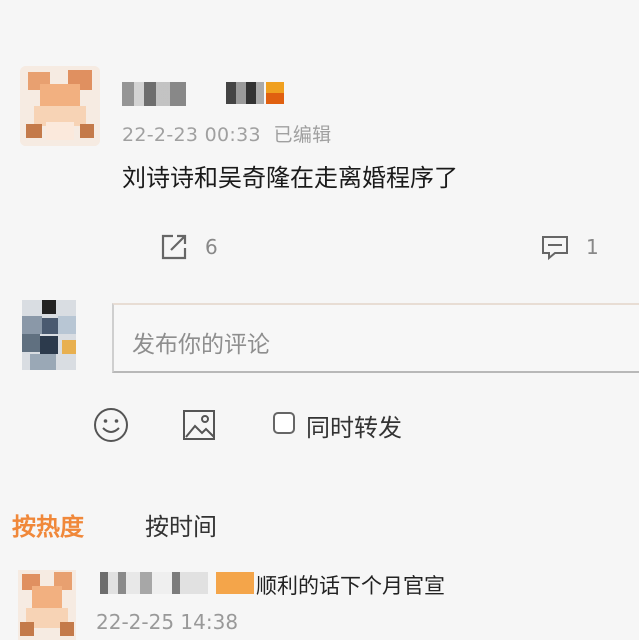 Image resolution: width=639 pixels, height=640 pixels. I want to click on post-timestamp: 22-2-23 00:33 已编辑, so click(226, 133).